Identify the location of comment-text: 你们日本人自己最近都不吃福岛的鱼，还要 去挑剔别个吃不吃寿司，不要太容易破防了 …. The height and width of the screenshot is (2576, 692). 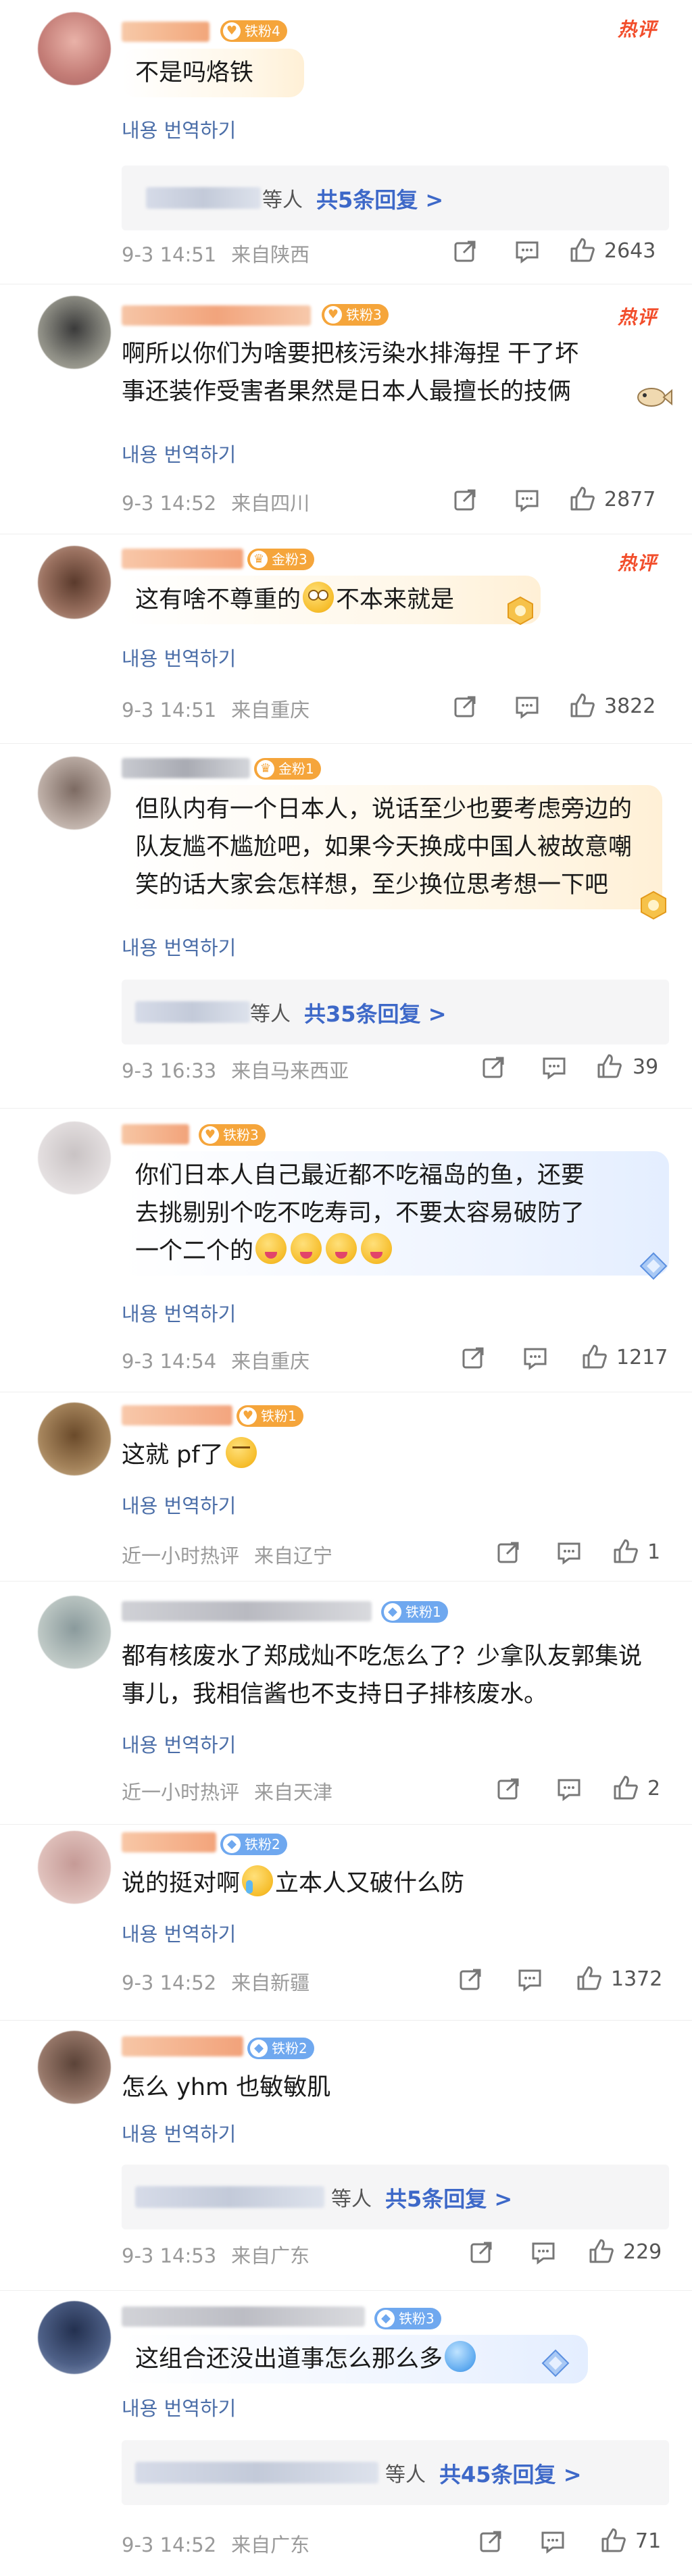
(395, 1213).